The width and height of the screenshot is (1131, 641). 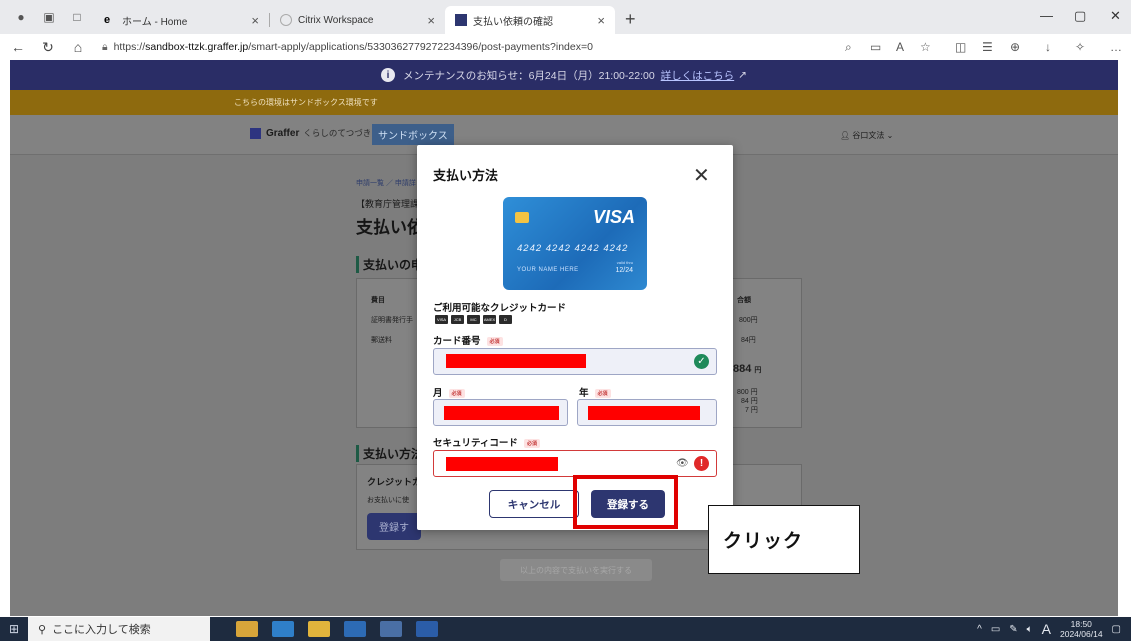 I want to click on close-icon: ✕, so click(x=701, y=175).